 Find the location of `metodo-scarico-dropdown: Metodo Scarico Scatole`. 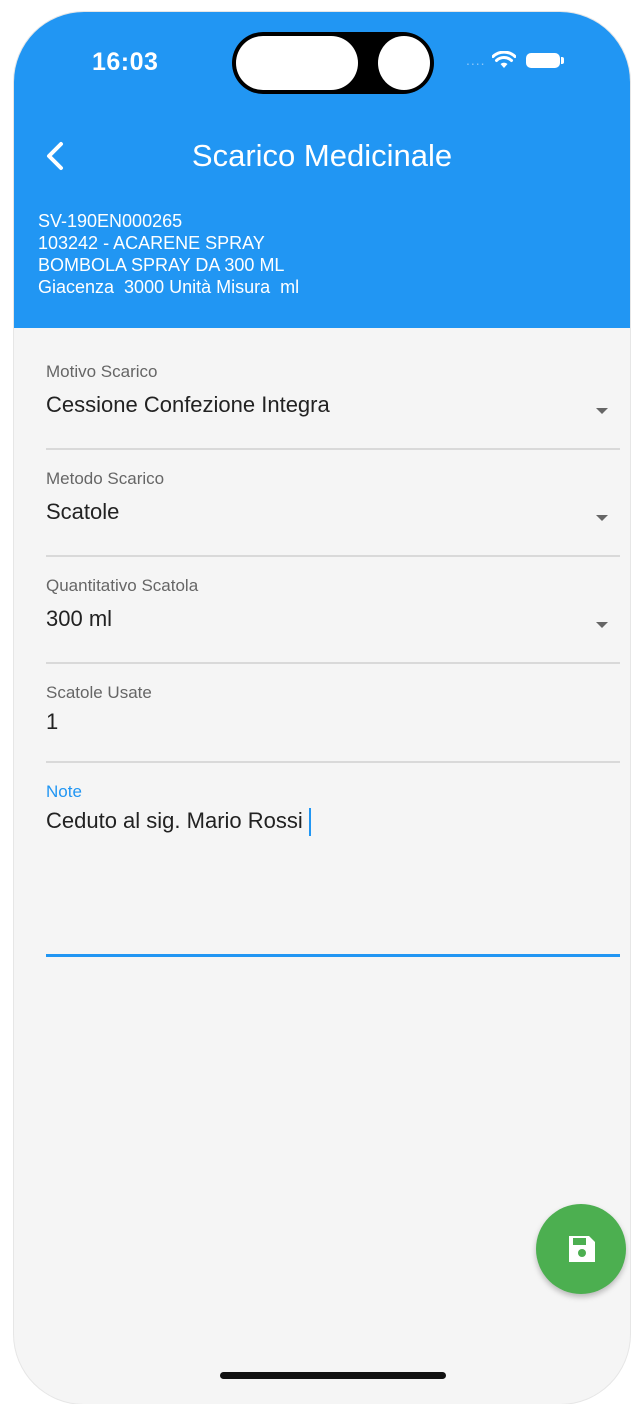

metodo-scarico-dropdown: Metodo Scarico Scatole is located at coordinates (333, 513).